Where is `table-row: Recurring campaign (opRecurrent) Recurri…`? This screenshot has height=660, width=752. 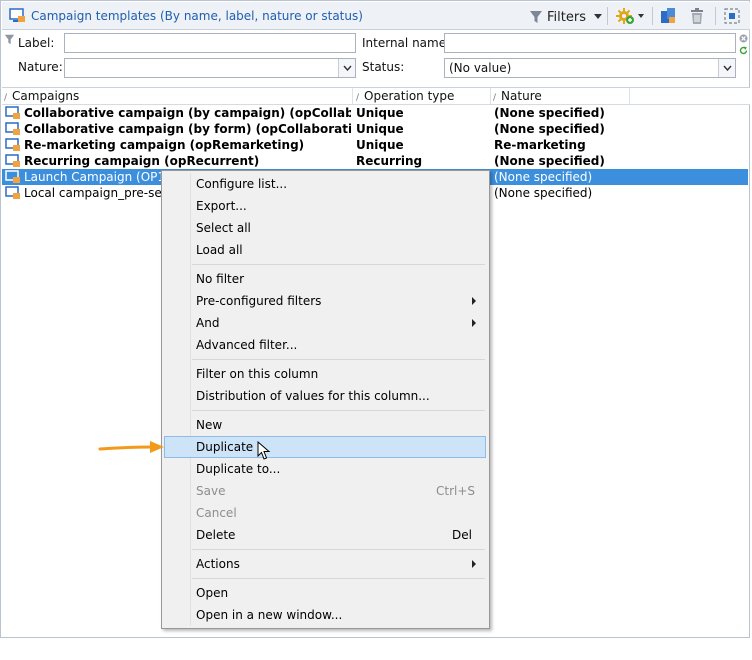
table-row: Recurring campaign (opRecurrent) Recurri… is located at coordinates (375, 161).